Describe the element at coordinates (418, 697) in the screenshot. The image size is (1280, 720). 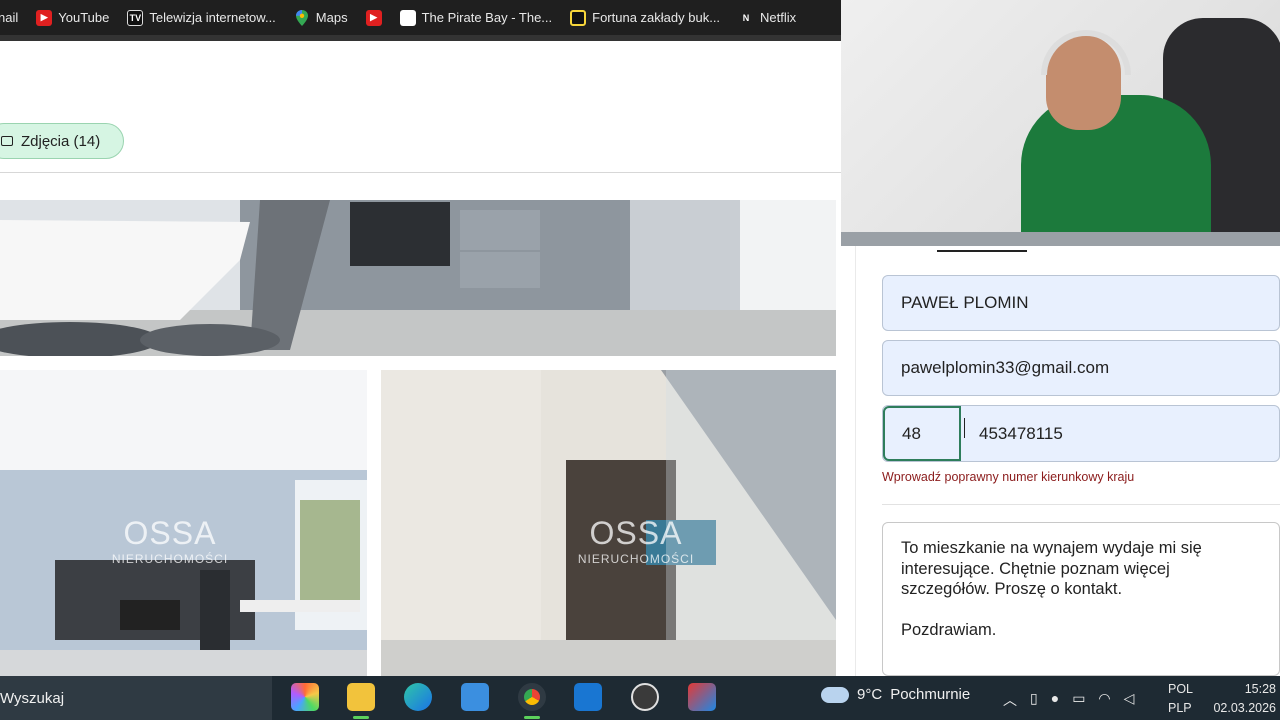
I see `edge-icon` at that location.